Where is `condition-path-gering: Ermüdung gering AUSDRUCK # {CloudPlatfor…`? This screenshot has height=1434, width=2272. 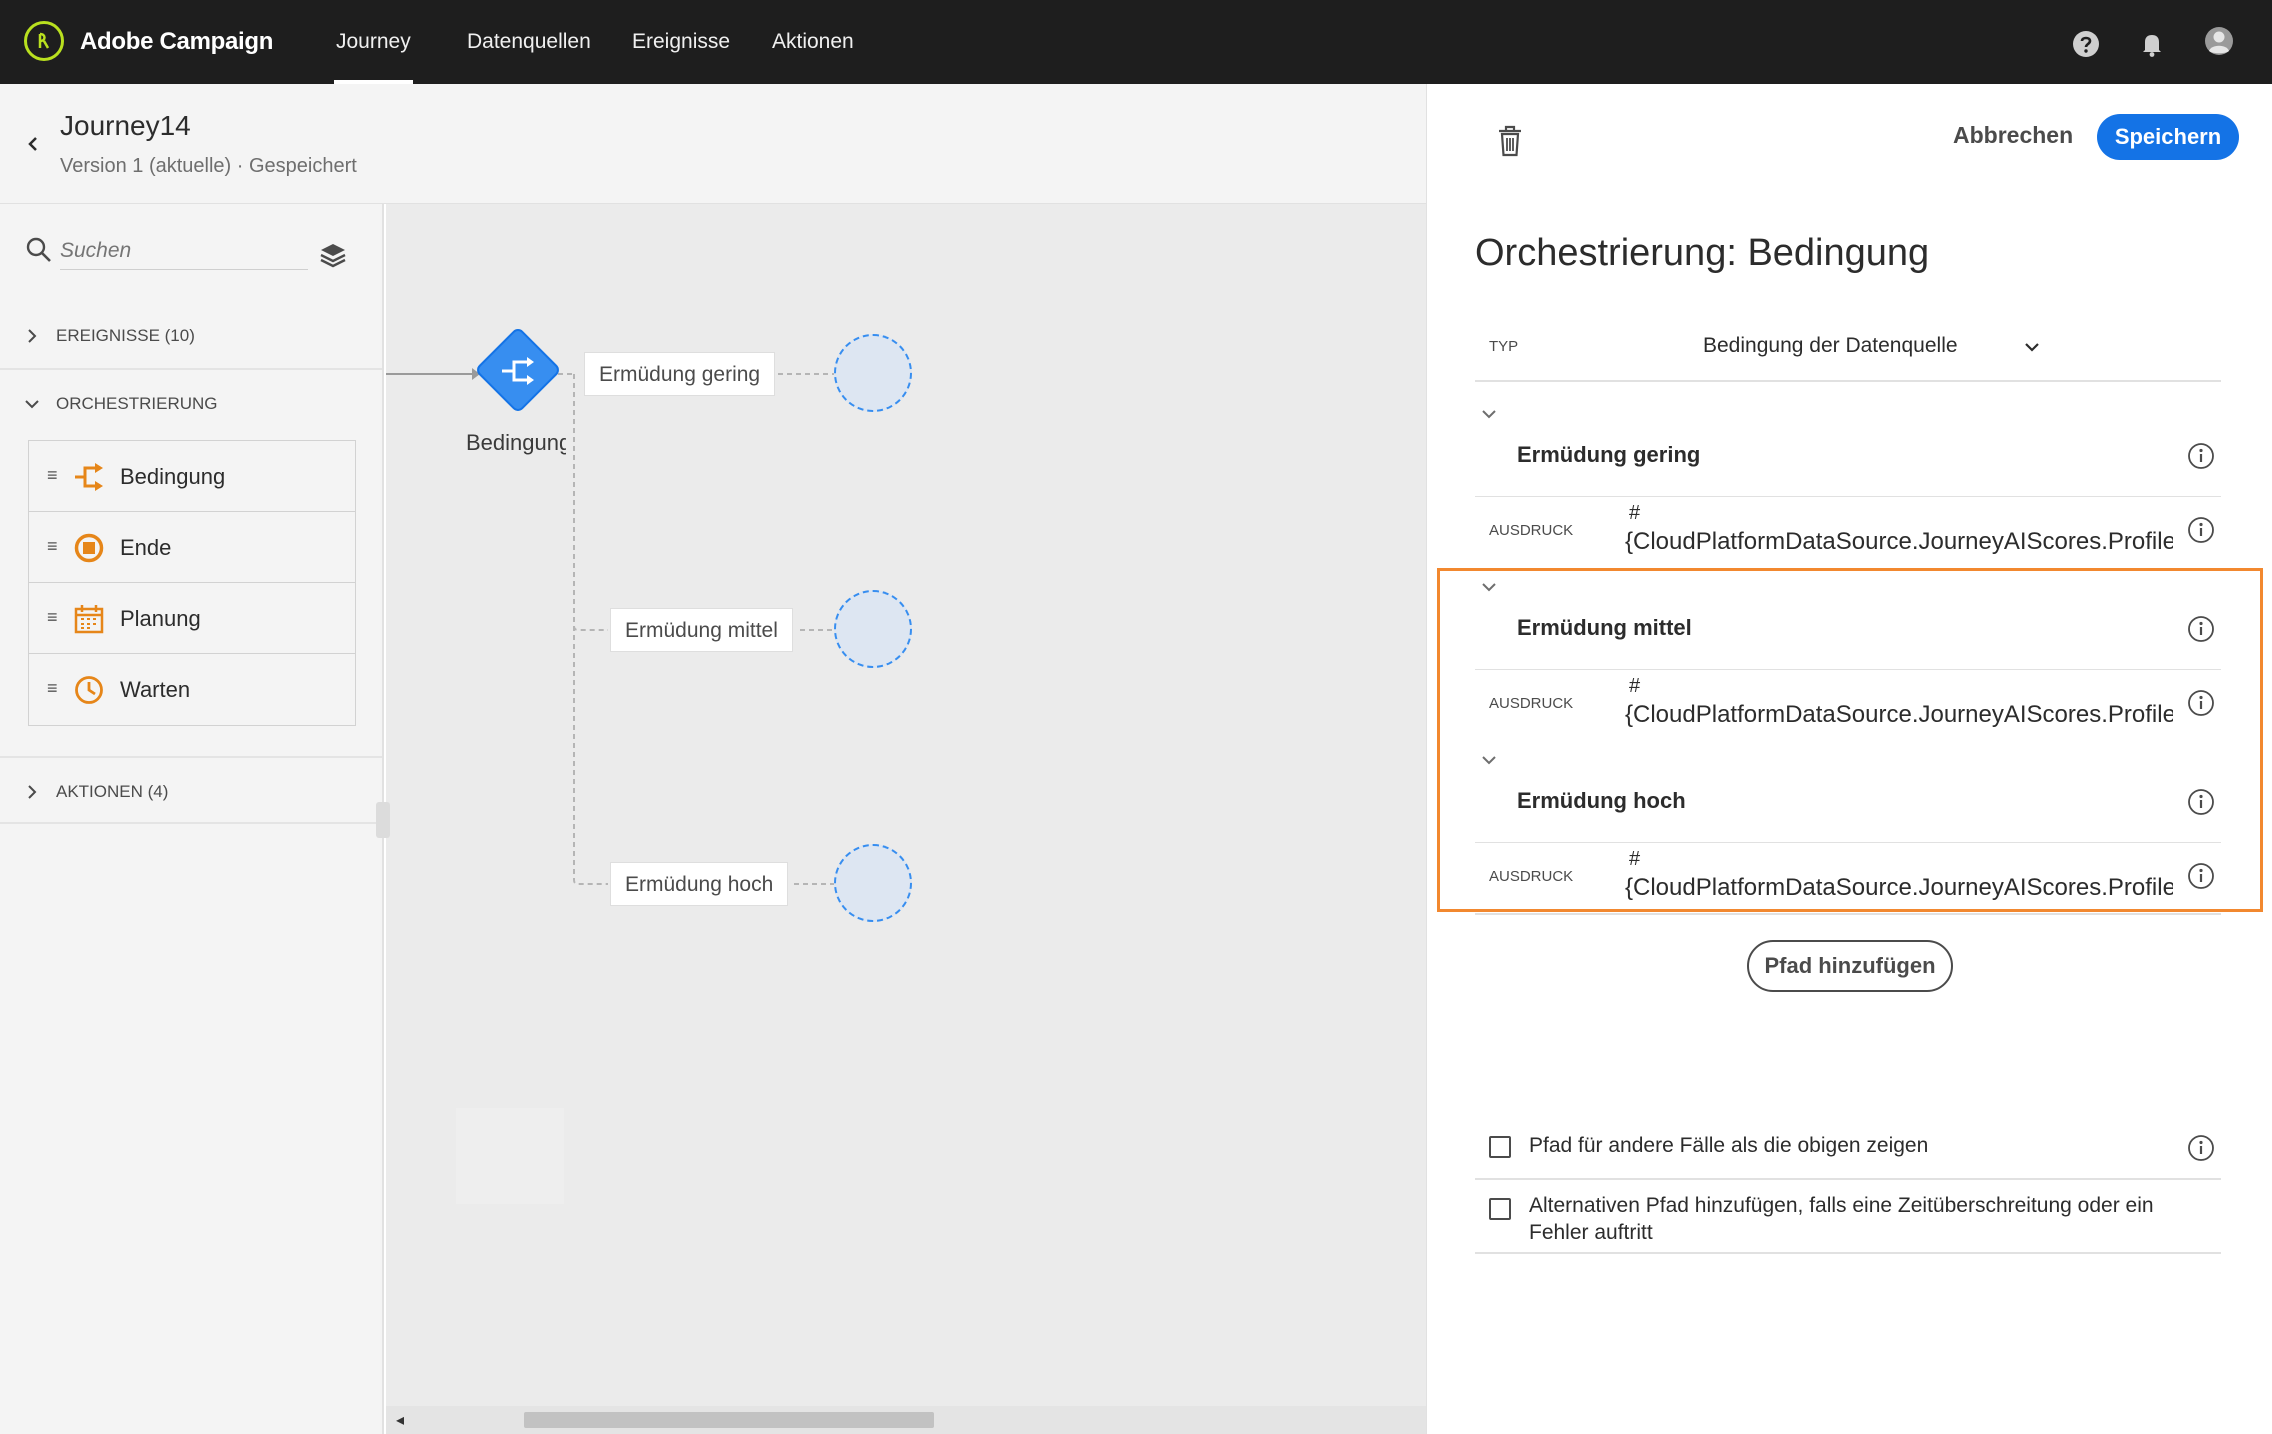
condition-path-gering: Ermüdung gering AUSDRUCK # {CloudPlatfor… is located at coordinates (1848, 482).